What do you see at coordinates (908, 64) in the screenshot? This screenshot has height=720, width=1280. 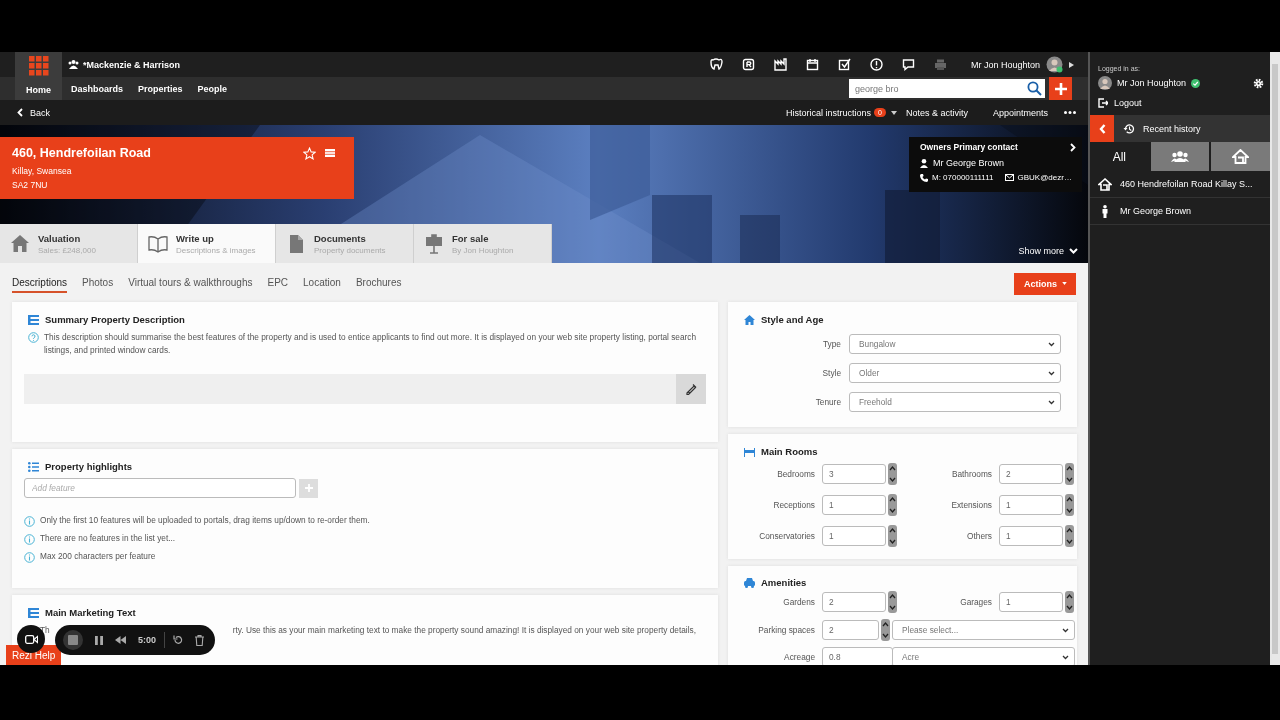 I see `chat-icon` at bounding box center [908, 64].